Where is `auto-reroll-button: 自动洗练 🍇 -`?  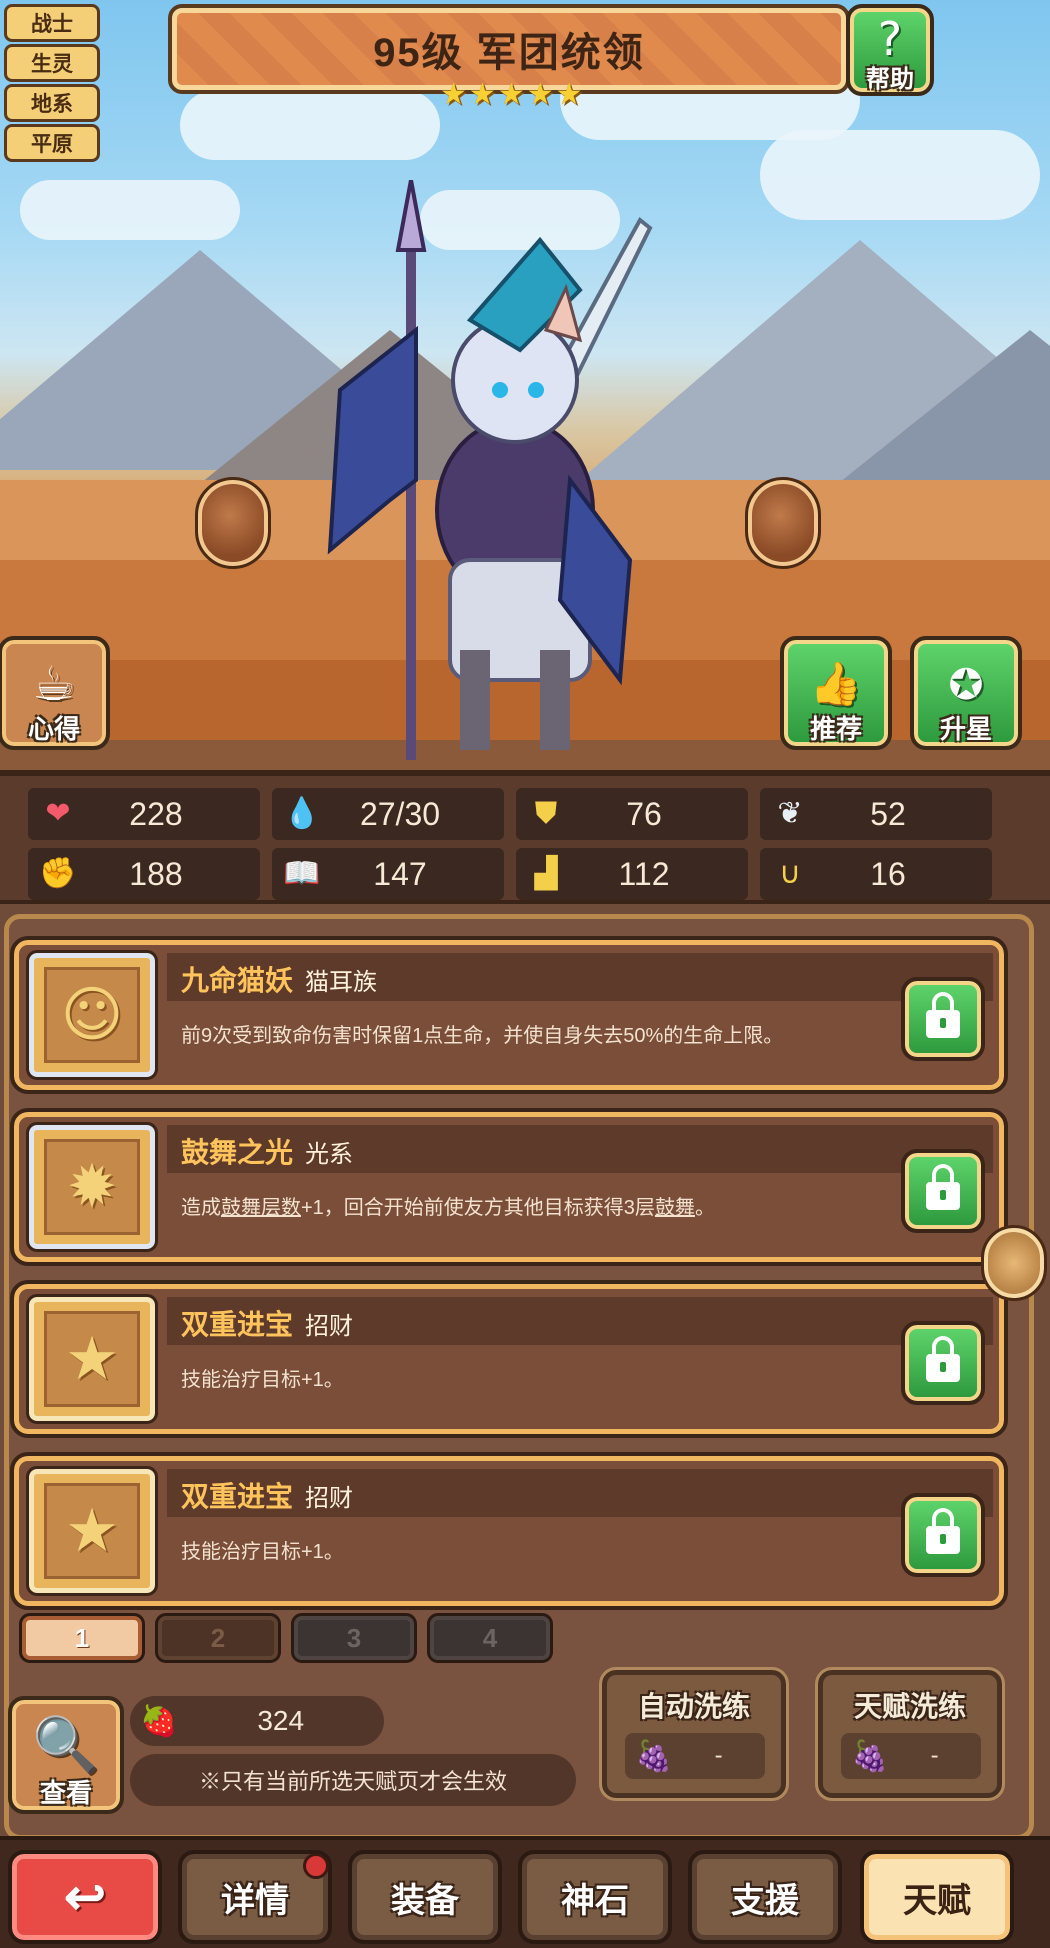
auto-reroll-button: 自动洗练 🍇 - is located at coordinates (694, 1734).